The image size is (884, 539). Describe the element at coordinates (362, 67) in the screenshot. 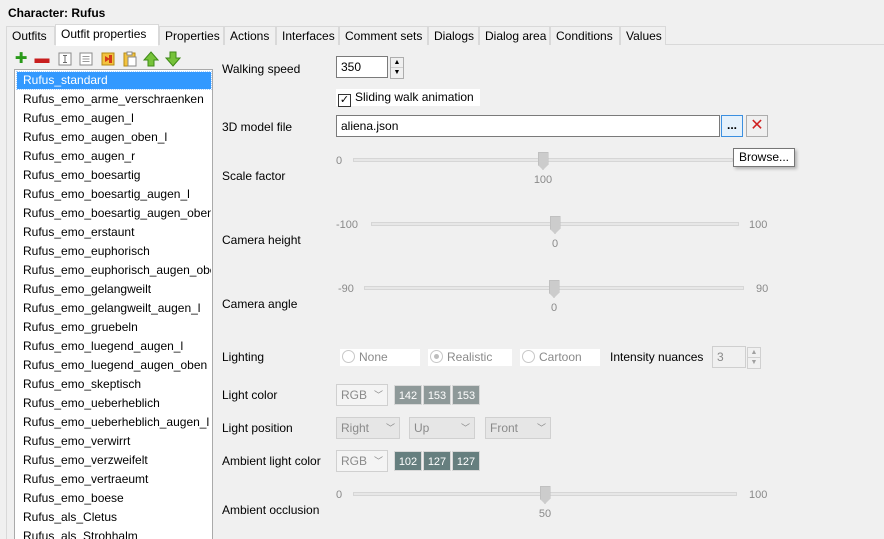

I see `walking-speed-input: 350` at that location.